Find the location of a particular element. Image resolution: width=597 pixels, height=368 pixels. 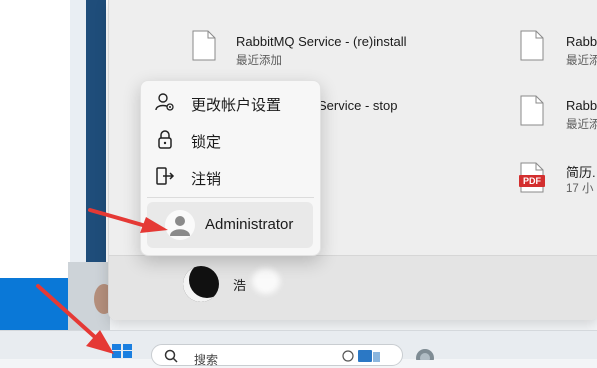

pdf-badge: PDF is located at coordinates (532, 181).